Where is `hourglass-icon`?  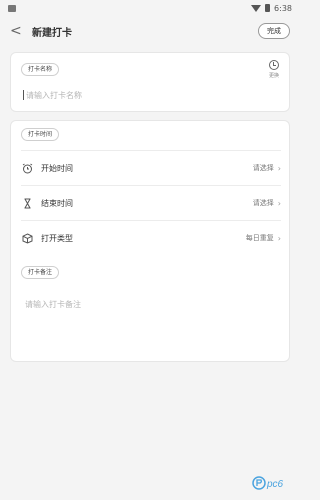 hourglass-icon is located at coordinates (27, 203).